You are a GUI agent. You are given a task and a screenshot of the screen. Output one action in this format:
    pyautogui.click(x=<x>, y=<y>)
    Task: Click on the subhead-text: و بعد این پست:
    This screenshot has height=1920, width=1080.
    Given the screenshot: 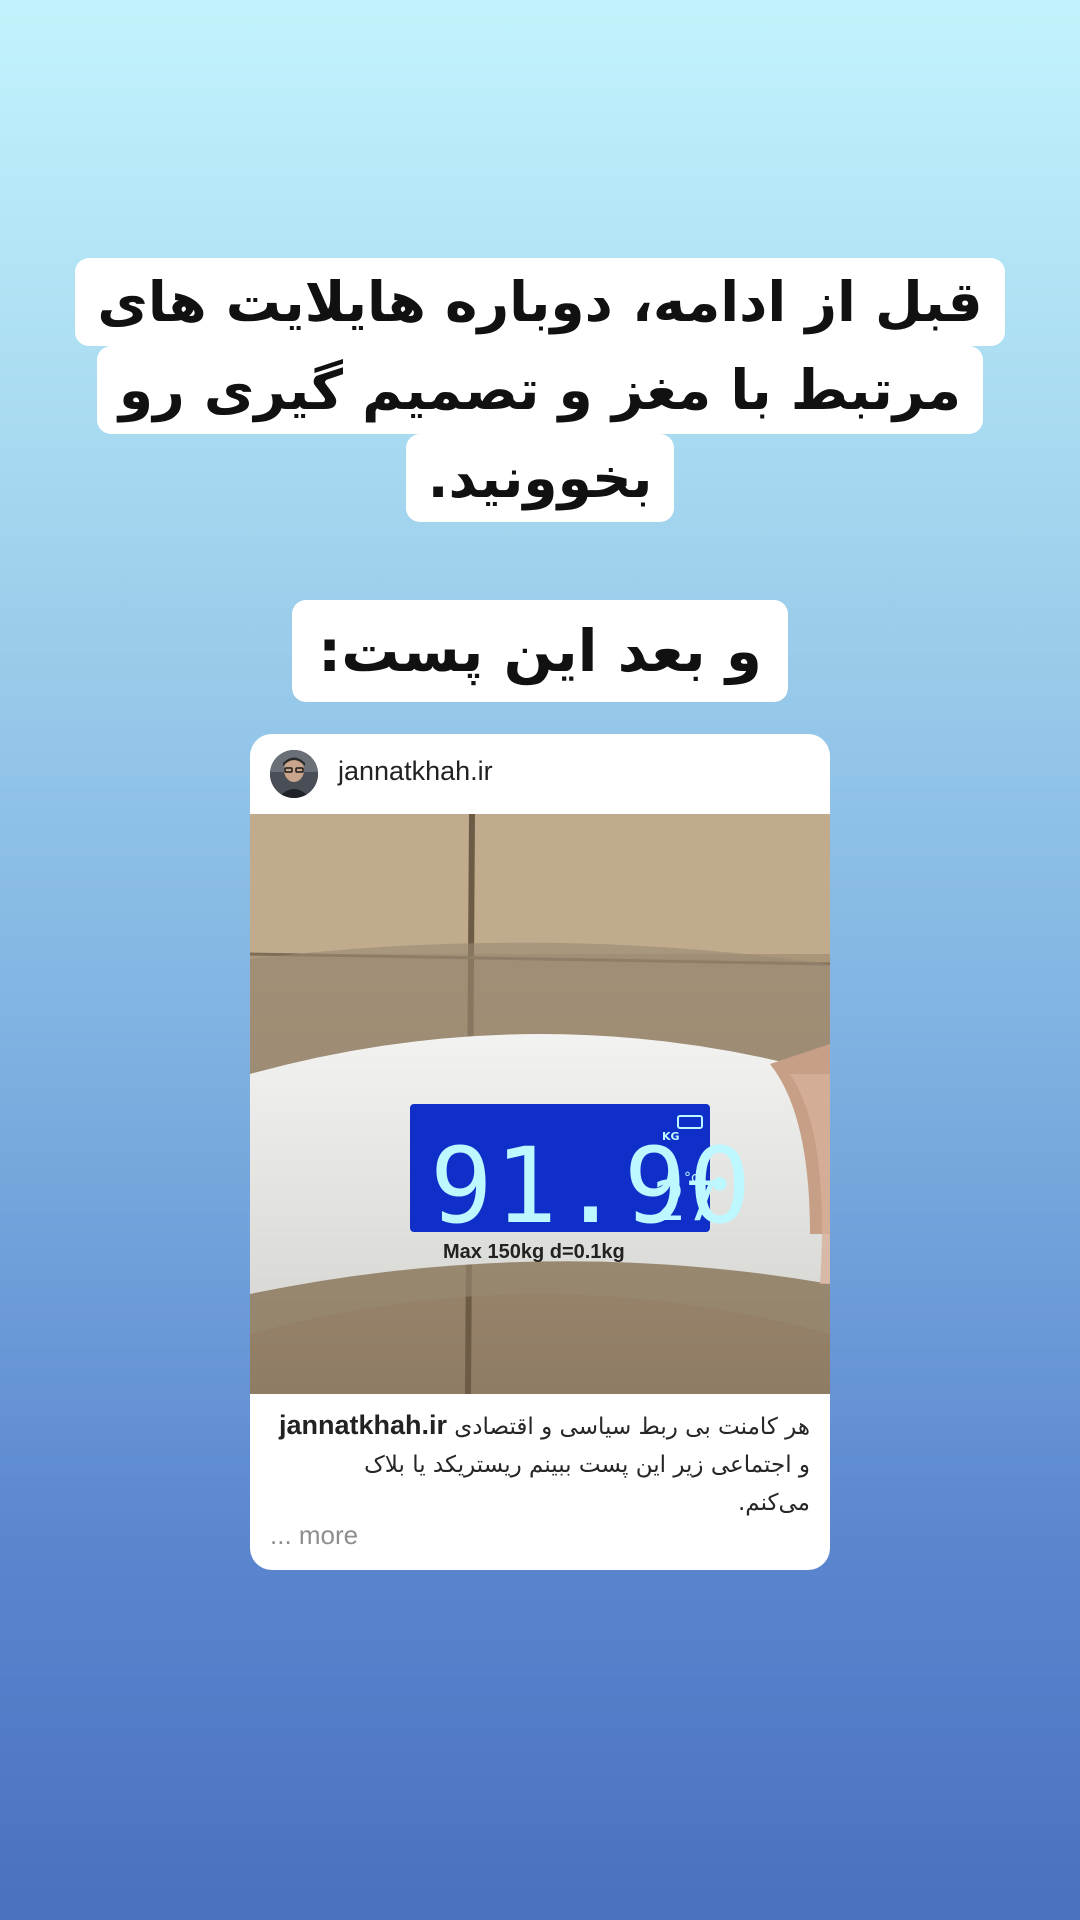 What is the action you would take?
    pyautogui.click(x=540, y=651)
    